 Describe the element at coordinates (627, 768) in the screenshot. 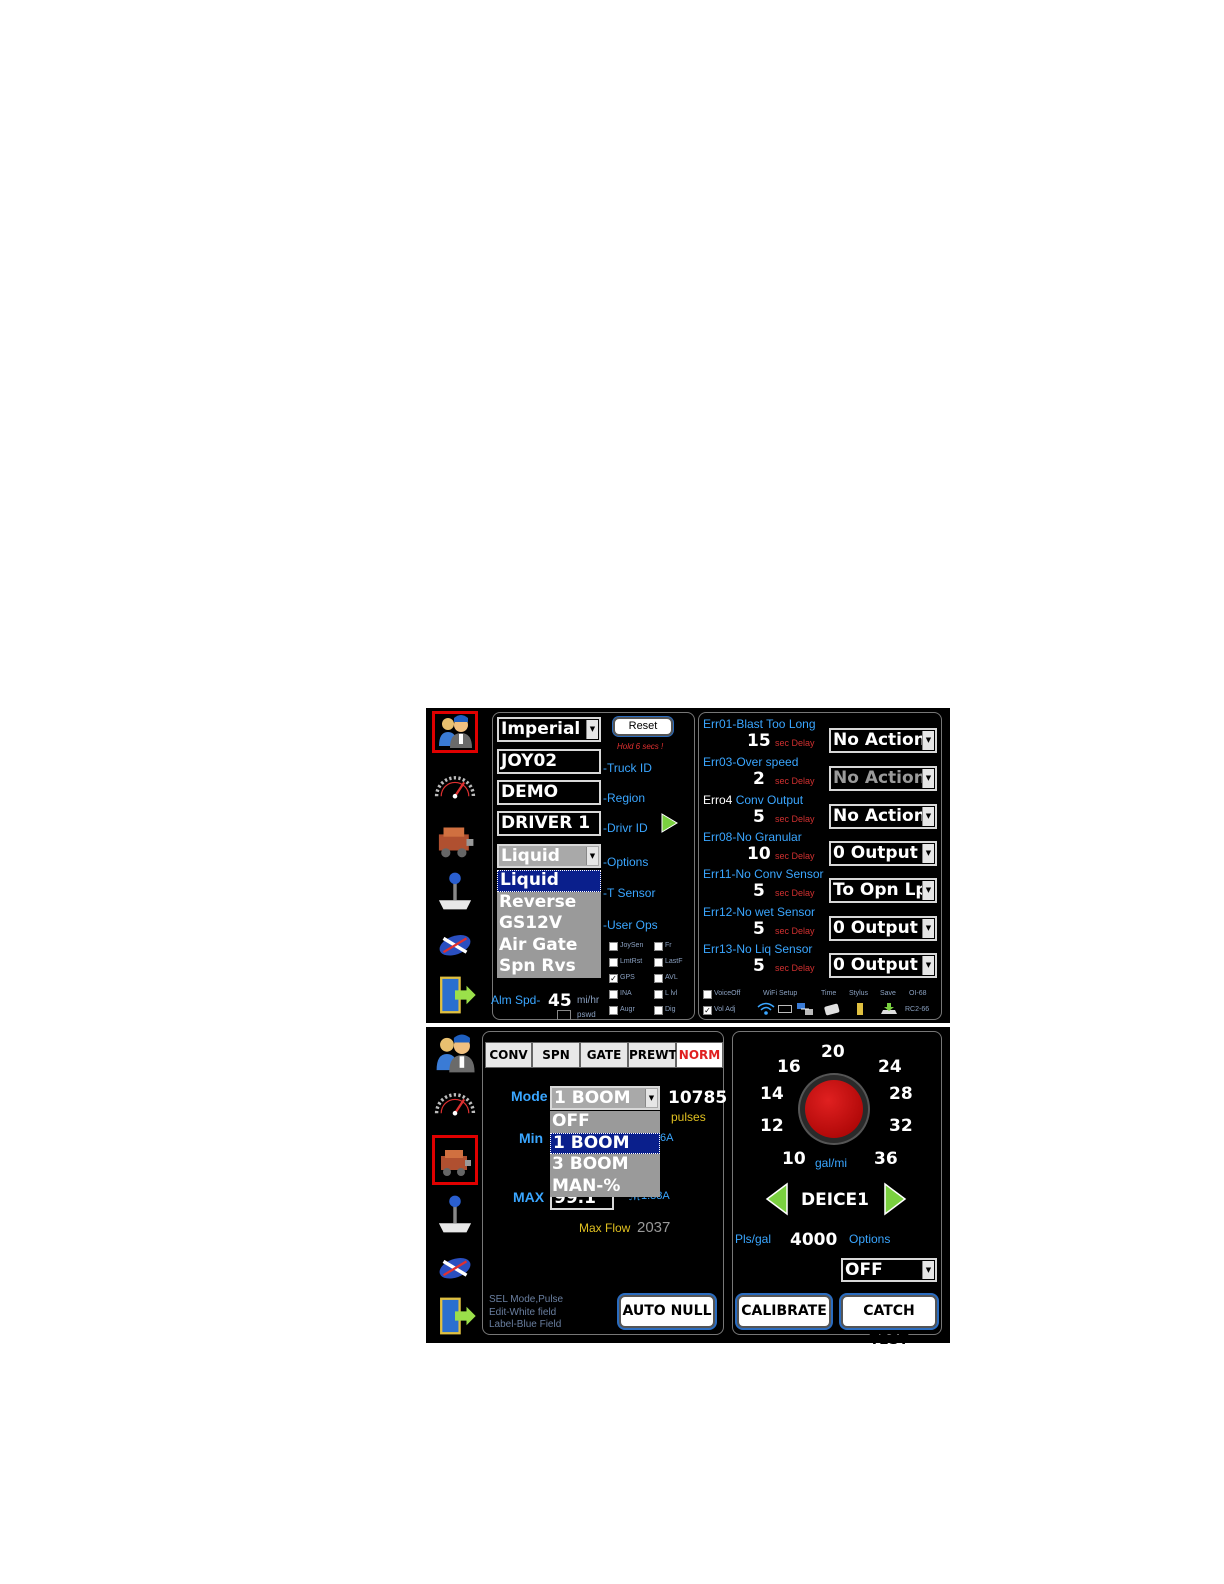

I see `truck-id-label: -Truck ID` at that location.